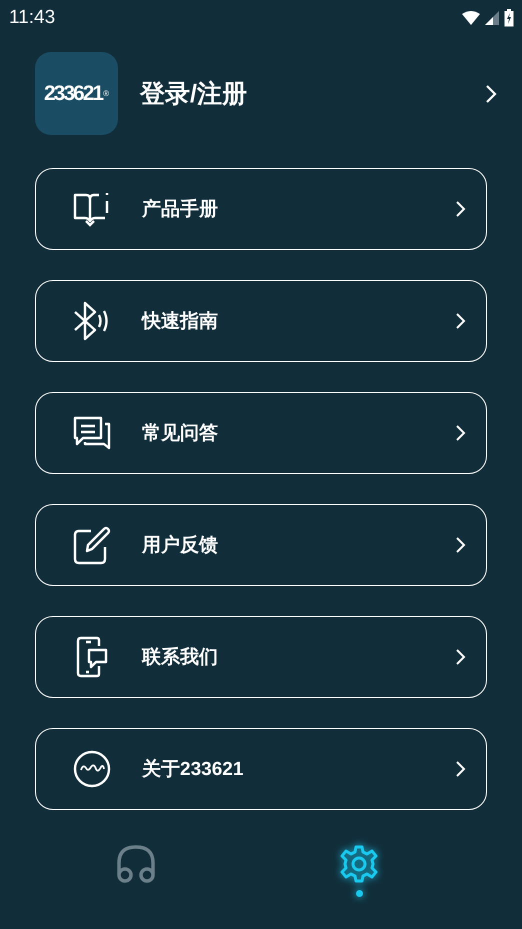 This screenshot has width=522, height=929. Describe the element at coordinates (92, 209) in the screenshot. I see `book-icon` at that location.